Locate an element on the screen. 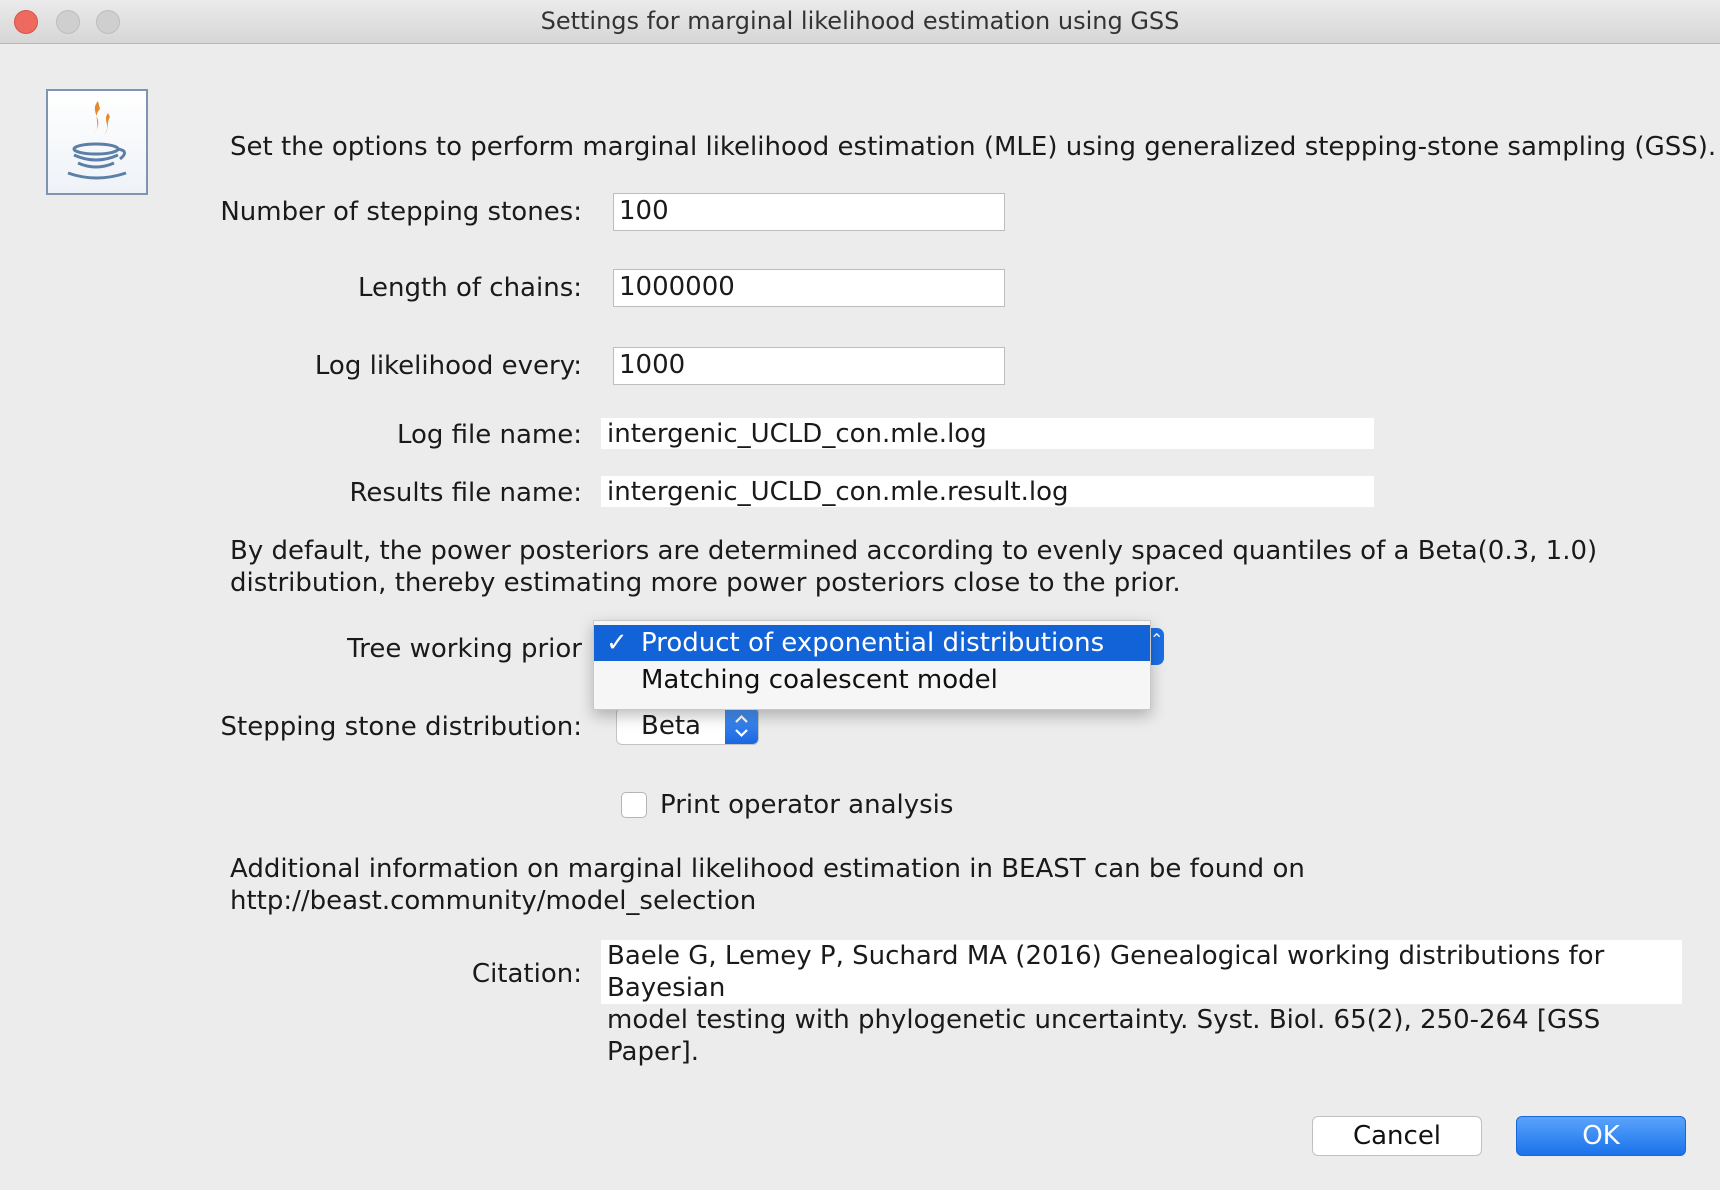 The image size is (1720, 1190). results-file-label: Results file name: is located at coordinates (465, 493).